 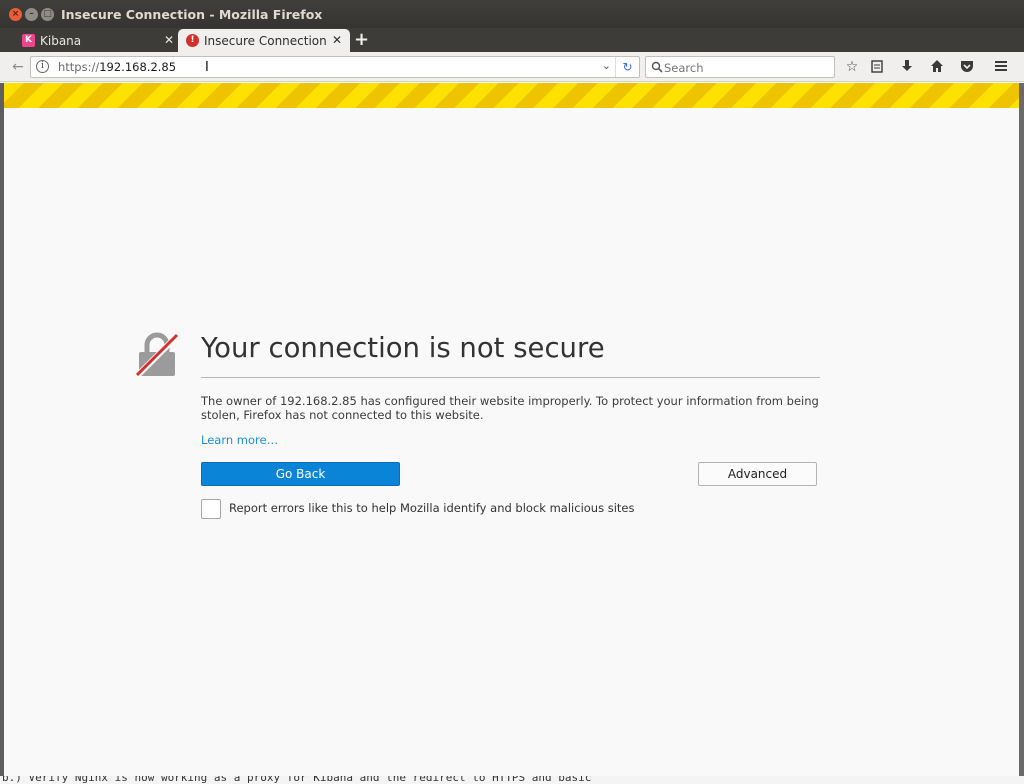 I want to click on go-back-button: Go Back, so click(x=300, y=474).